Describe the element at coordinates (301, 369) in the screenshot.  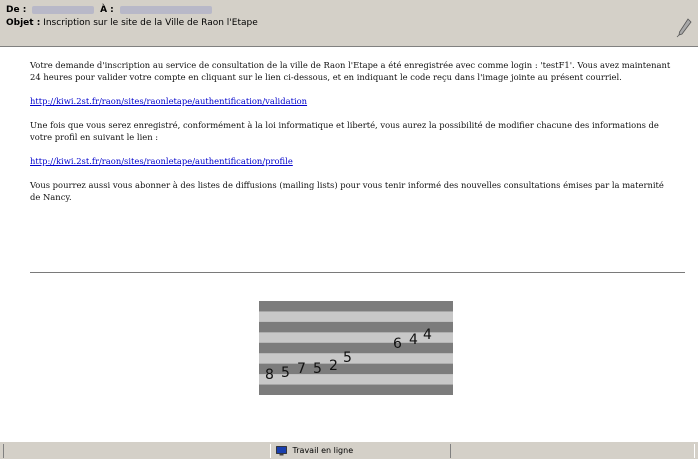
I see `captcha-digit: 7` at that location.